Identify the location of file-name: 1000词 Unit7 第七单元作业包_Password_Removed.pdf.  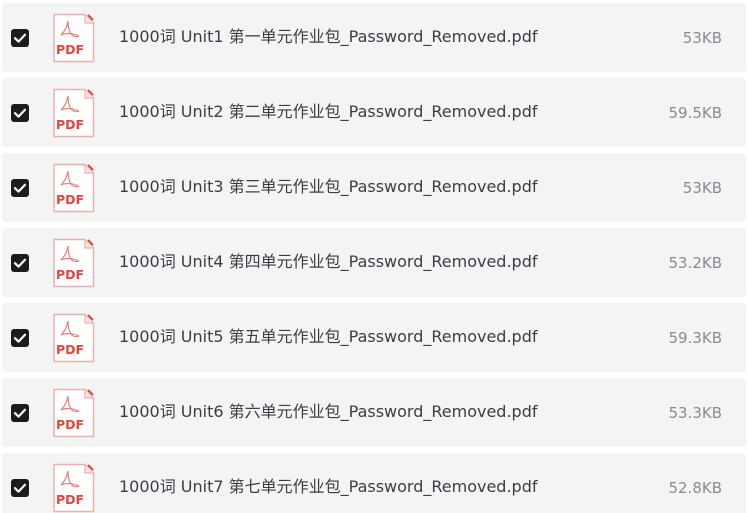
(328, 486).